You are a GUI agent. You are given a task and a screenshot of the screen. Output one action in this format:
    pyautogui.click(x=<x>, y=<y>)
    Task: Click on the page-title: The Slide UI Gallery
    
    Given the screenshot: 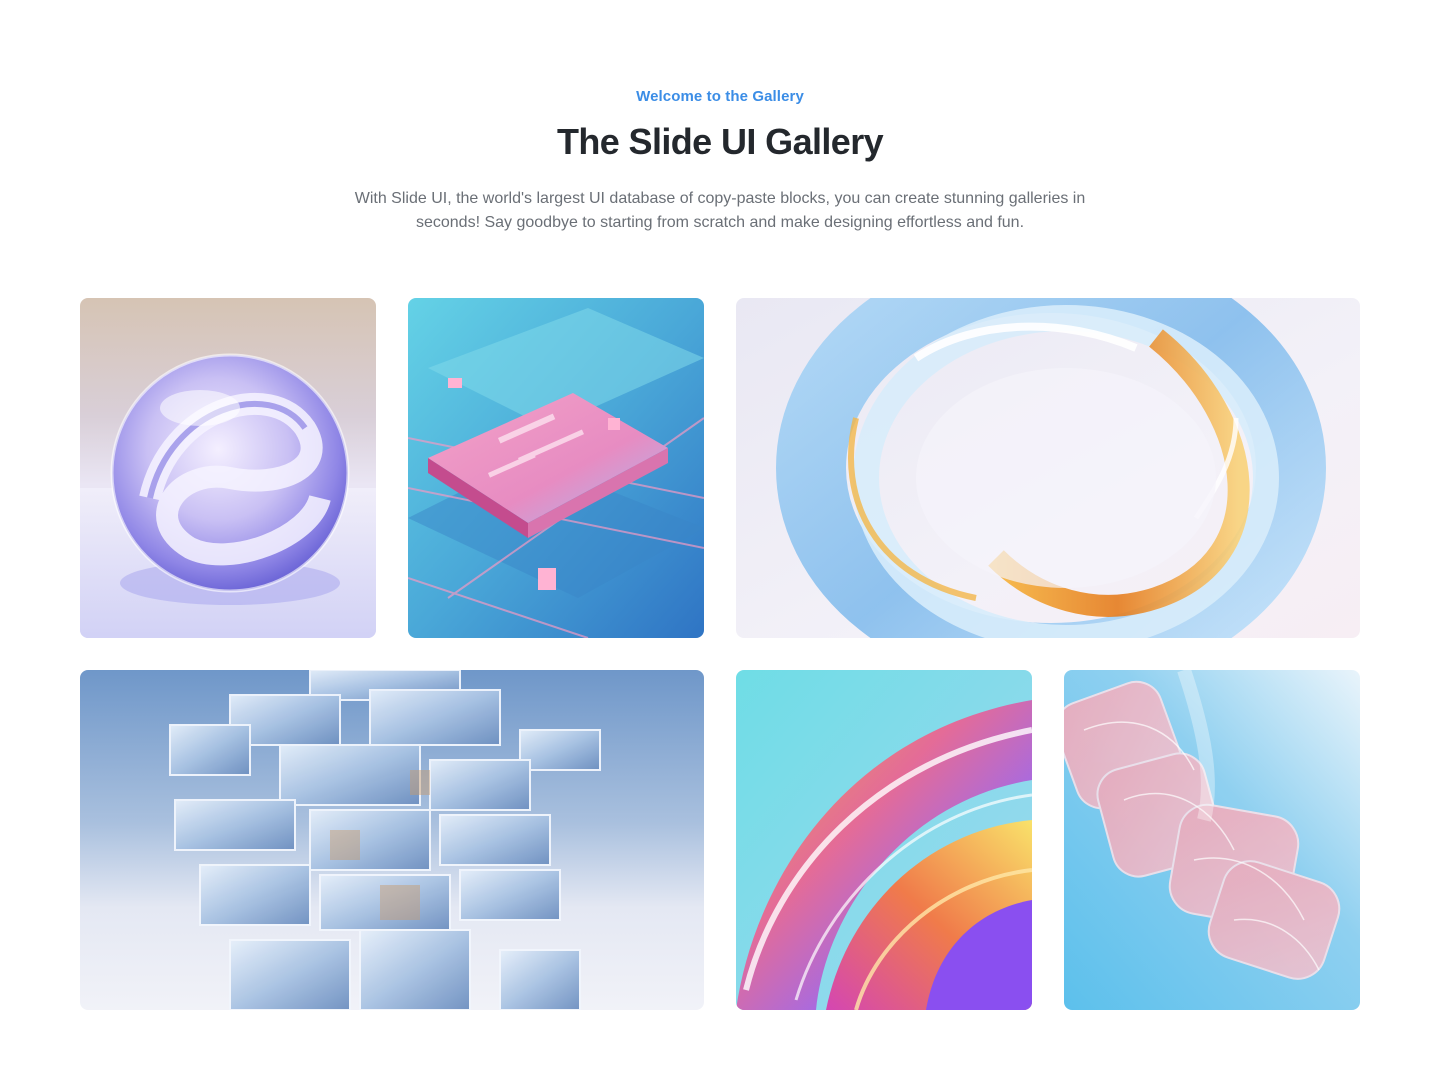 What is the action you would take?
    pyautogui.click(x=720, y=141)
    